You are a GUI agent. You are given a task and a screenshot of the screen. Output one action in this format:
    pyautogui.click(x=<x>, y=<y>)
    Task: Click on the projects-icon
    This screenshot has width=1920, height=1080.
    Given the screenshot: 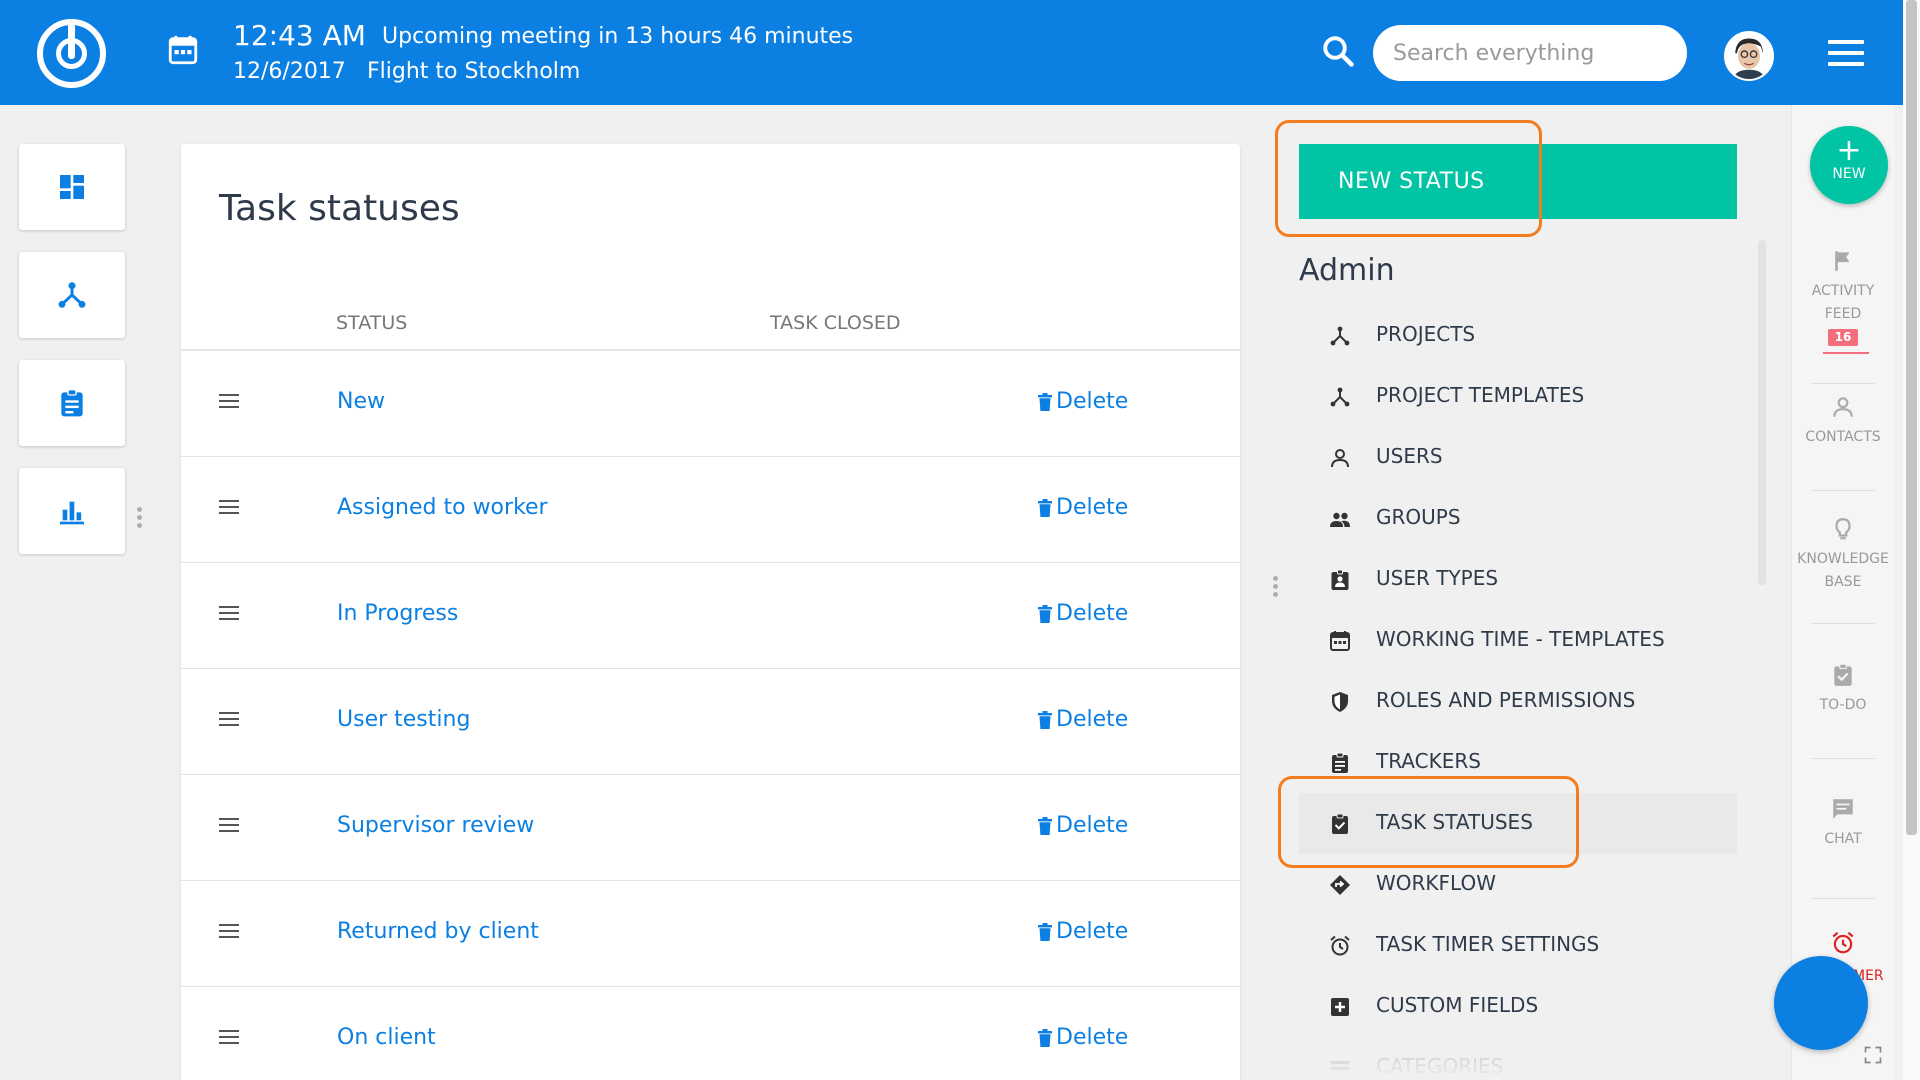 What is the action you would take?
    pyautogui.click(x=1340, y=397)
    